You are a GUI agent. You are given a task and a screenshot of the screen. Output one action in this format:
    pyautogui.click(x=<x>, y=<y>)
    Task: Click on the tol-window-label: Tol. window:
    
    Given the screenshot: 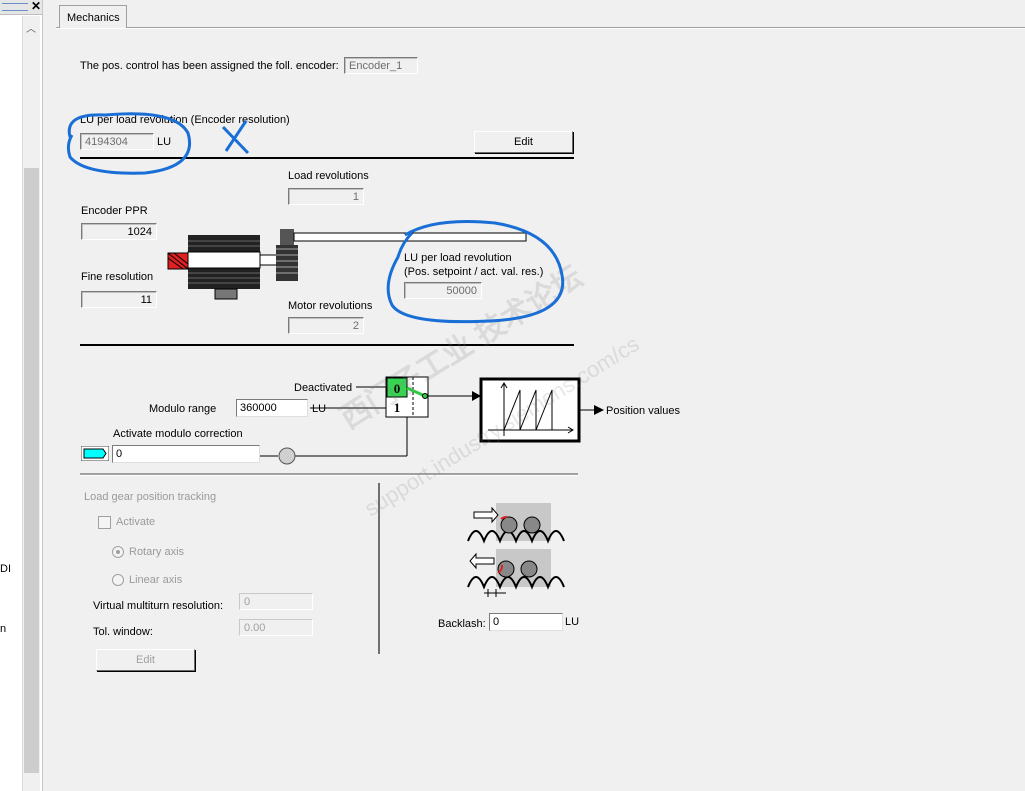 What is the action you would take?
    pyautogui.click(x=123, y=632)
    